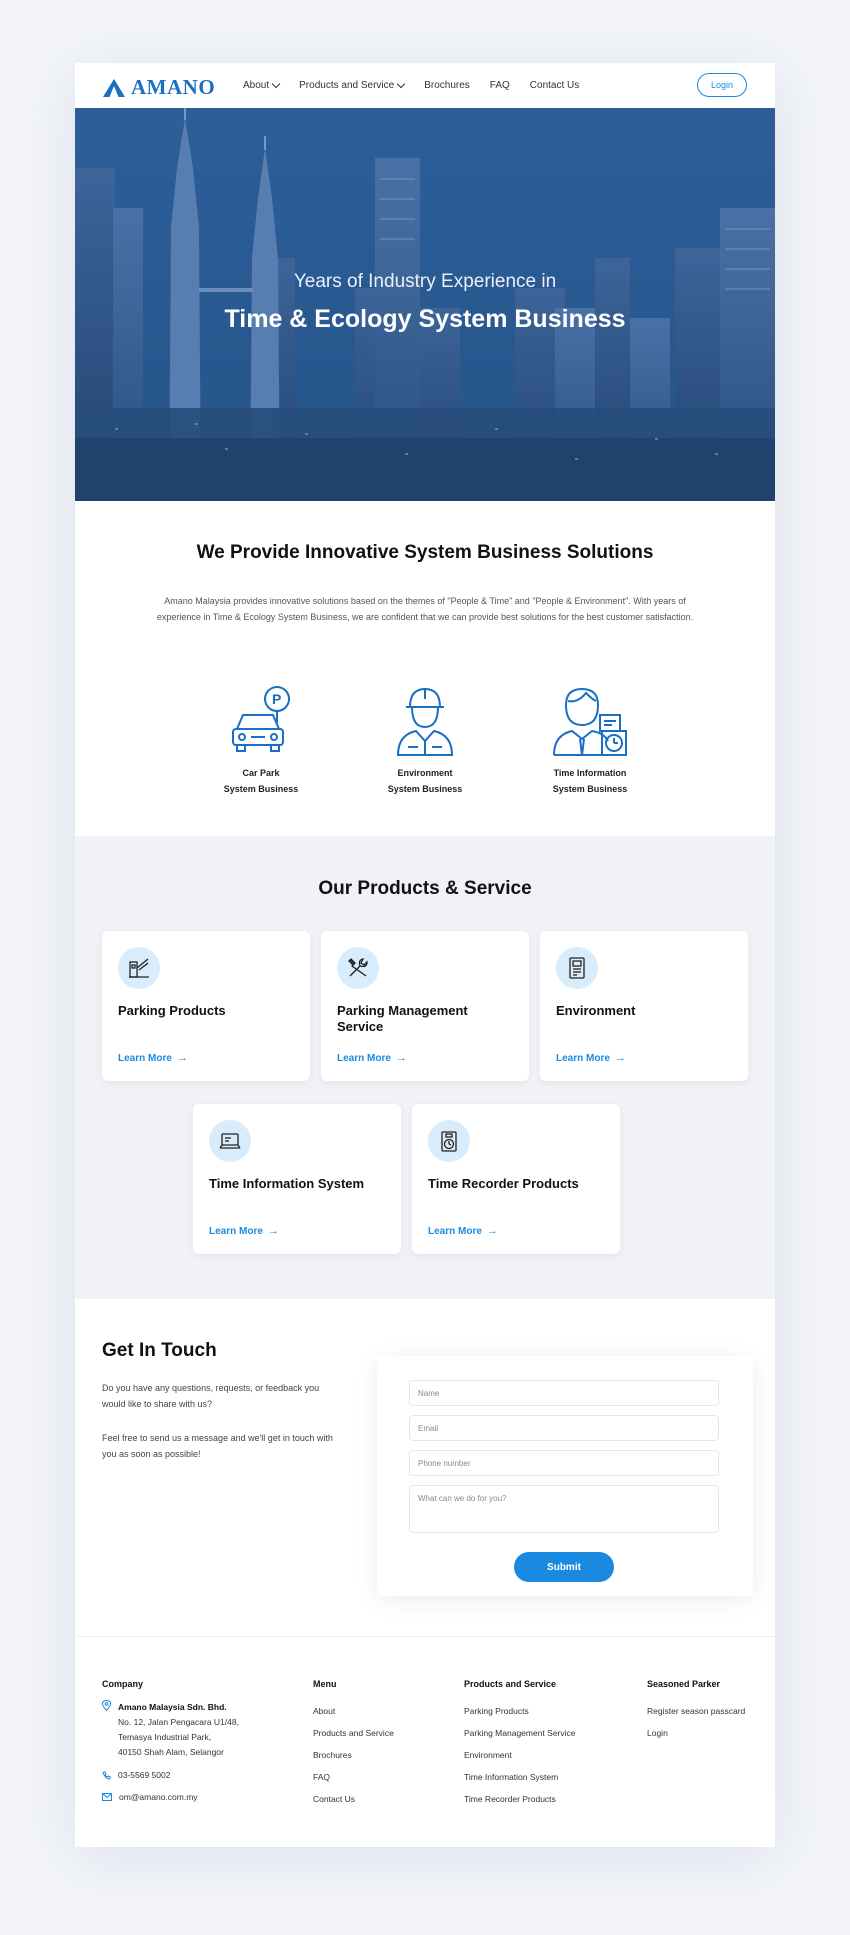  What do you see at coordinates (564, 1428) in the screenshot?
I see `email-field: Email` at bounding box center [564, 1428].